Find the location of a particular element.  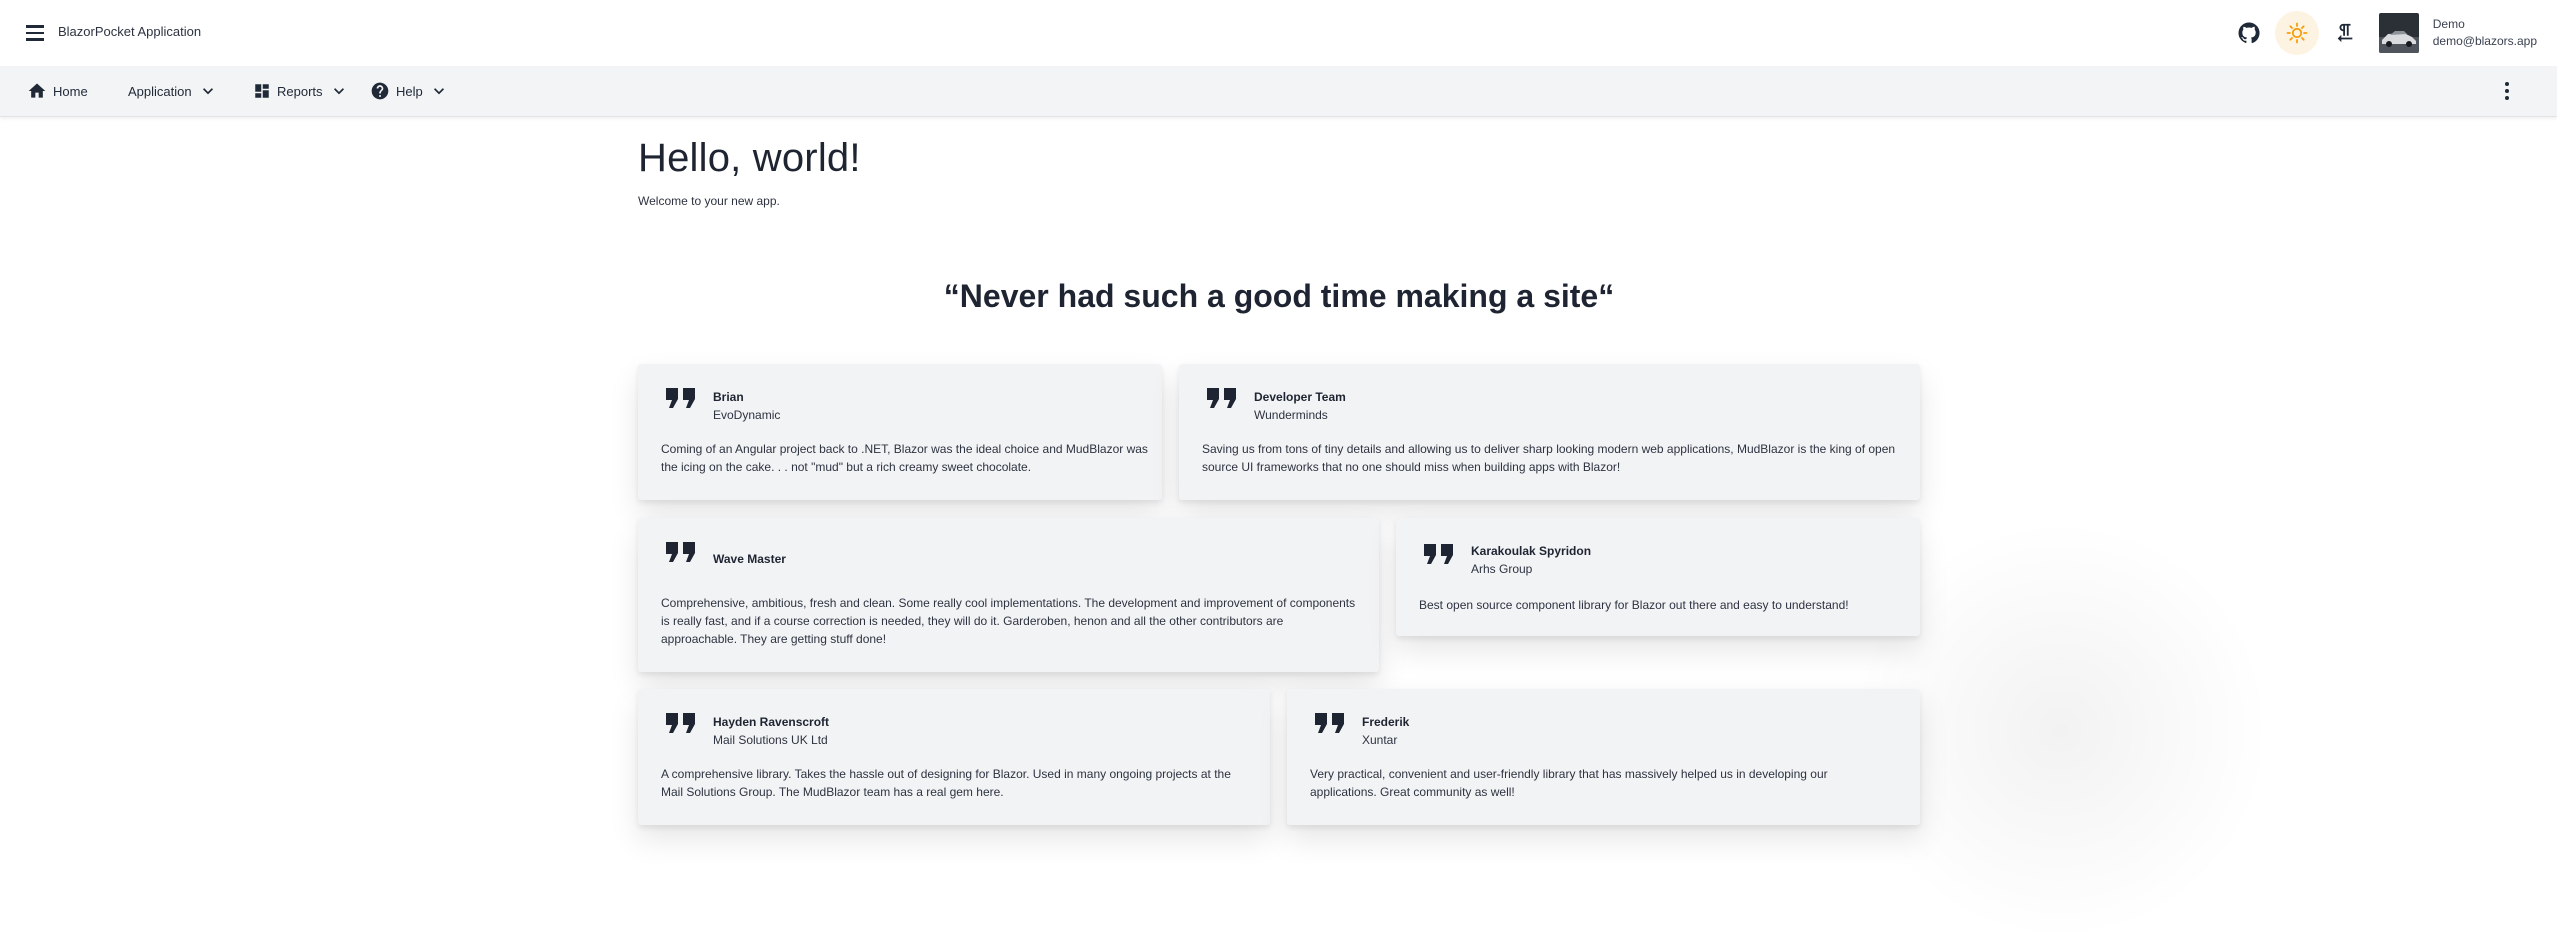

nav-item-home: Home is located at coordinates (60, 91).